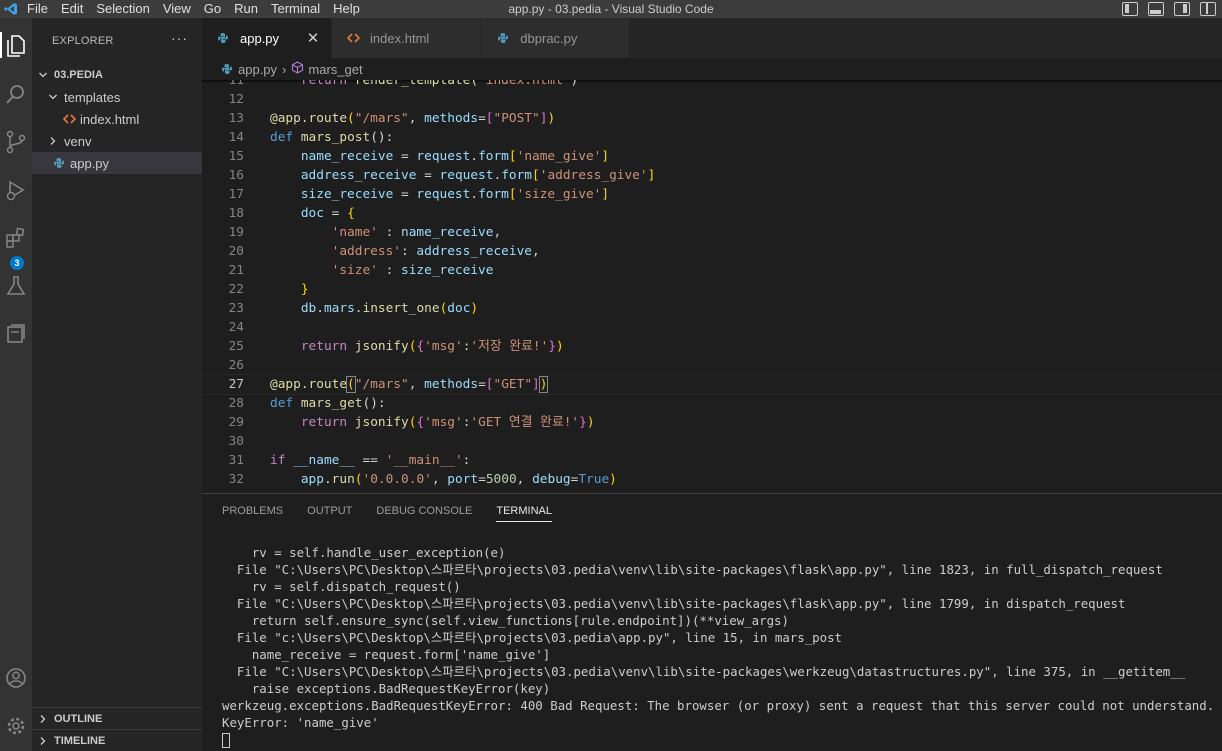 The width and height of the screenshot is (1222, 751). Describe the element at coordinates (389, 232) in the screenshot. I see `code-token: :` at that location.